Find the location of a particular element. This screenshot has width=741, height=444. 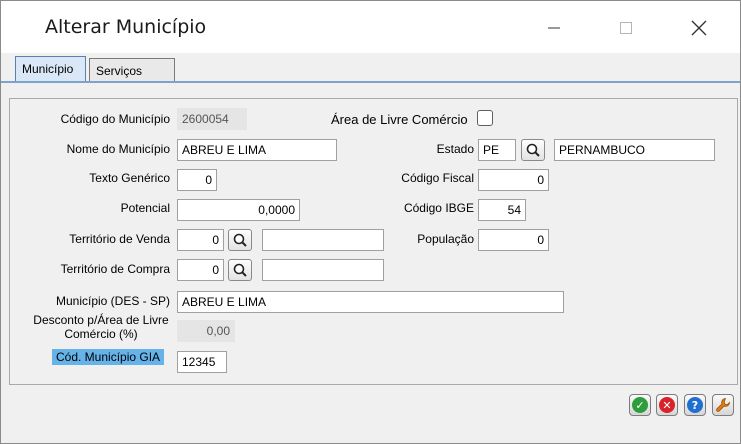

title-bar: Alterar Município is located at coordinates (370, 27).